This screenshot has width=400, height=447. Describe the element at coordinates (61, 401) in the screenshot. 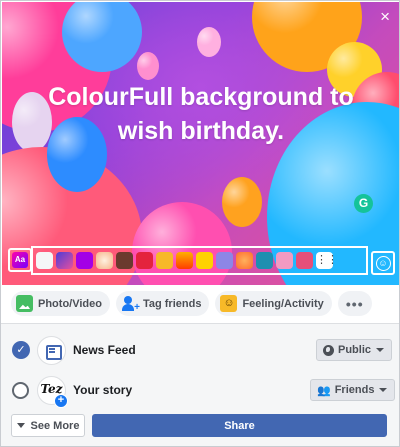

I see `add-icon: +` at that location.